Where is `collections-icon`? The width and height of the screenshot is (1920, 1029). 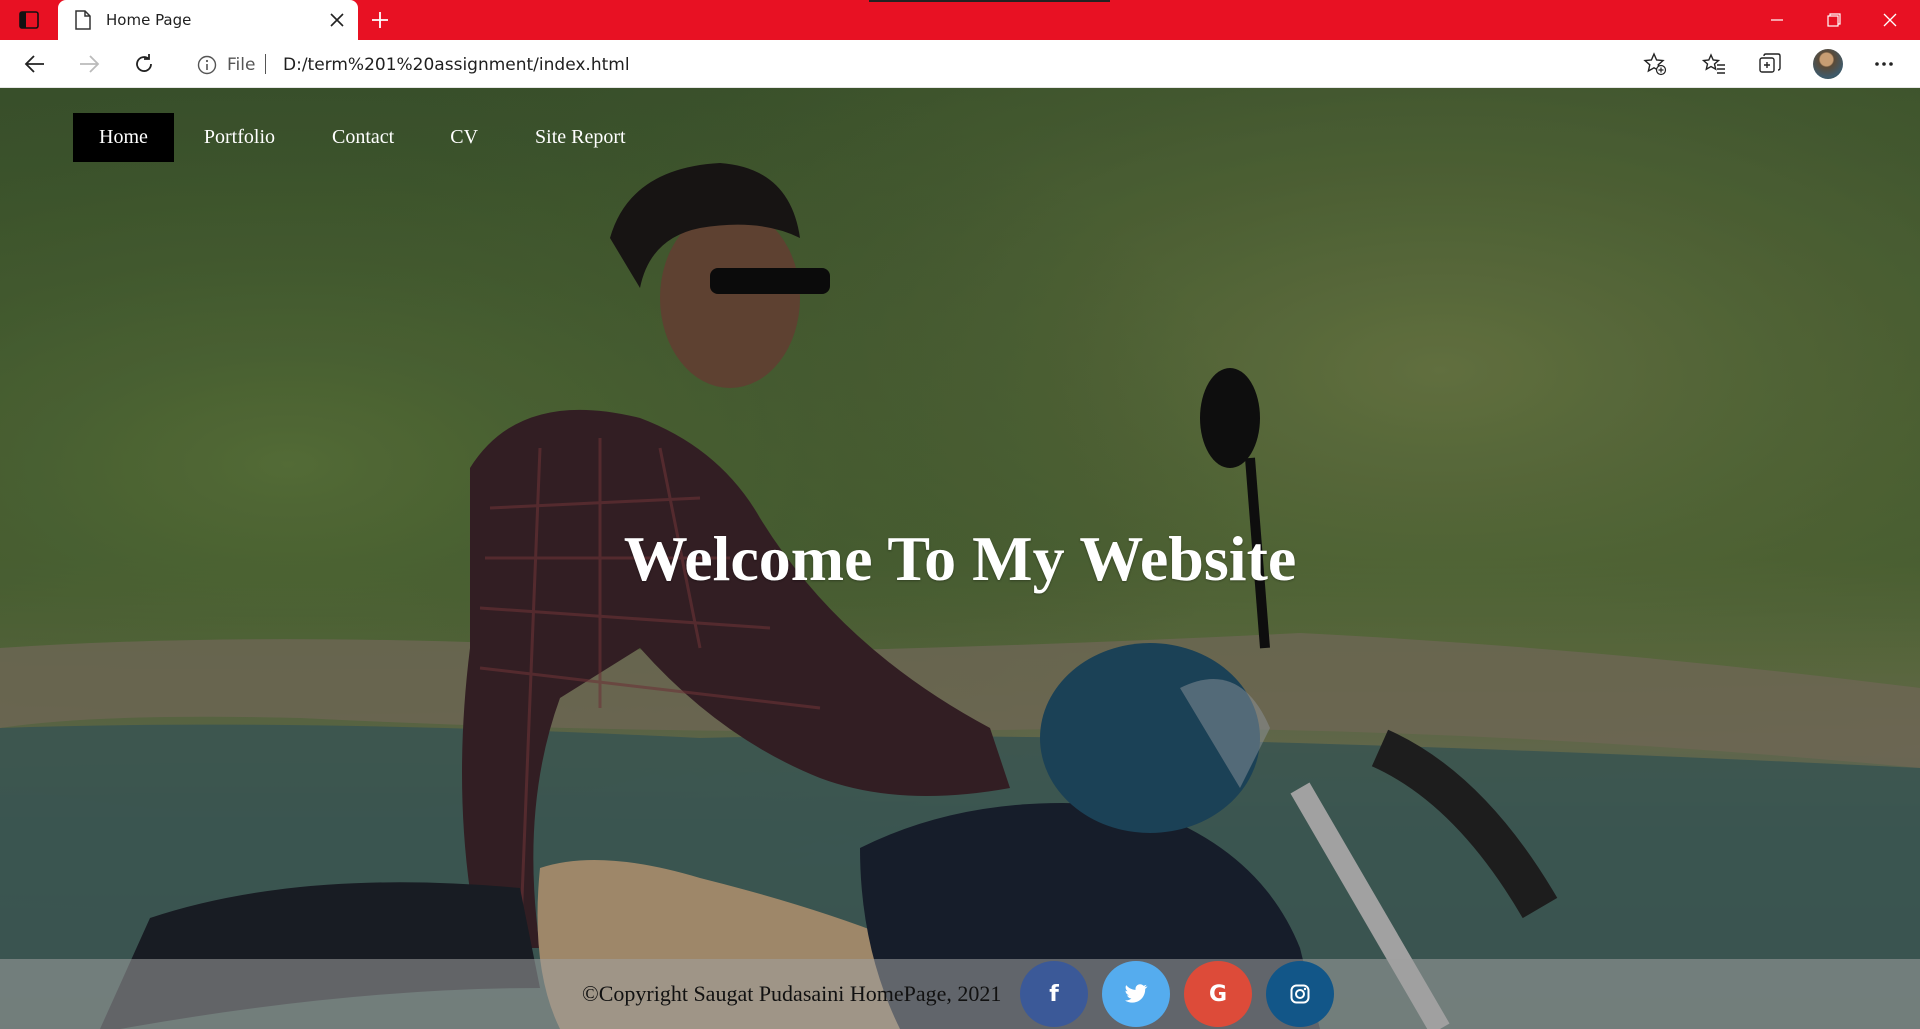 collections-icon is located at coordinates (1770, 64).